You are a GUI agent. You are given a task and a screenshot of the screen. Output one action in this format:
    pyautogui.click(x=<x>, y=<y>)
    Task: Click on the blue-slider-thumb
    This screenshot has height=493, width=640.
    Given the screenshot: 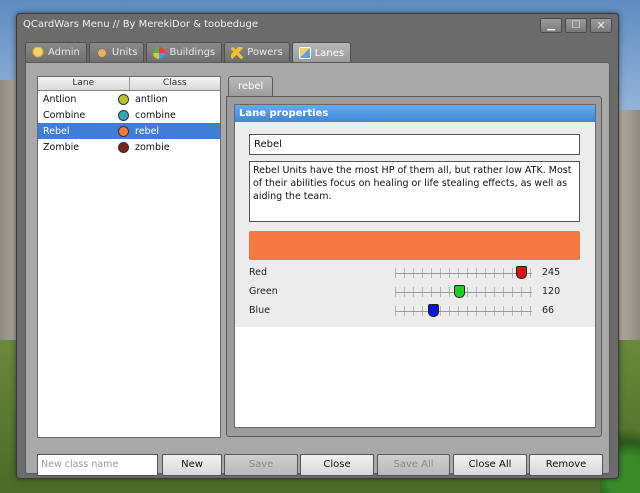 What is the action you would take?
    pyautogui.click(x=433, y=310)
    